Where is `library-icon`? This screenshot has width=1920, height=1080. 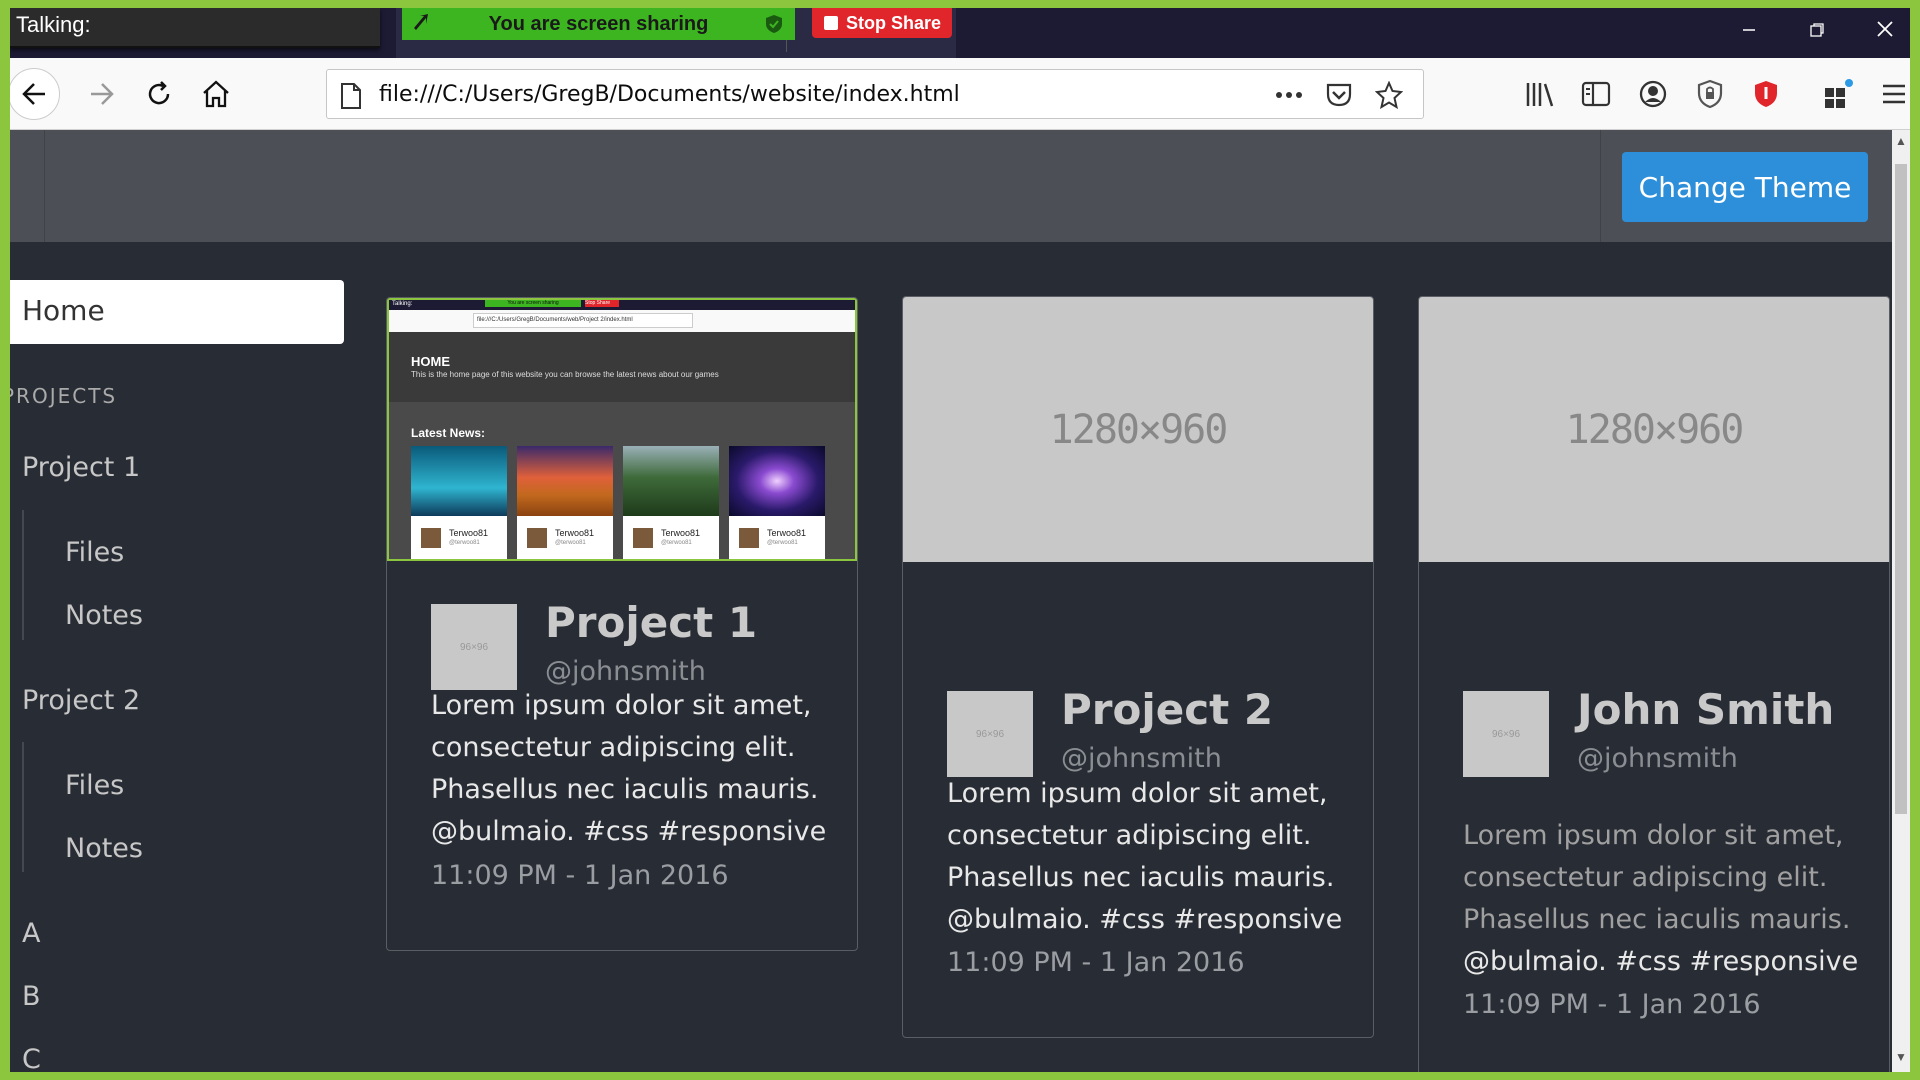
library-icon is located at coordinates (1540, 95).